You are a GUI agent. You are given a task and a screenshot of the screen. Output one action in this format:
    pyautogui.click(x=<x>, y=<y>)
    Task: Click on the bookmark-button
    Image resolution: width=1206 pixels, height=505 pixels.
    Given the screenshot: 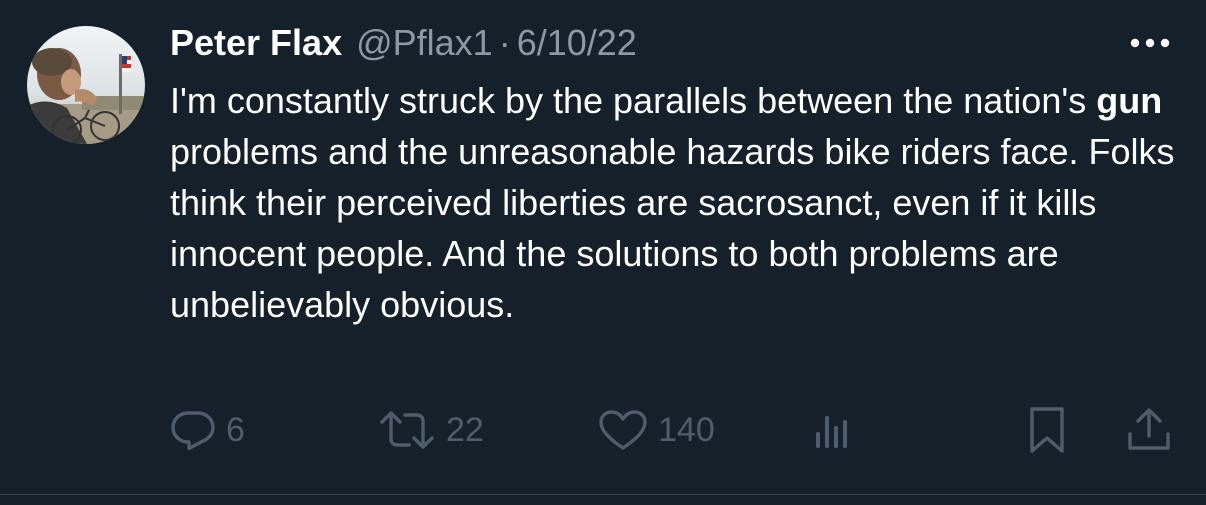 What is the action you would take?
    pyautogui.click(x=1047, y=430)
    